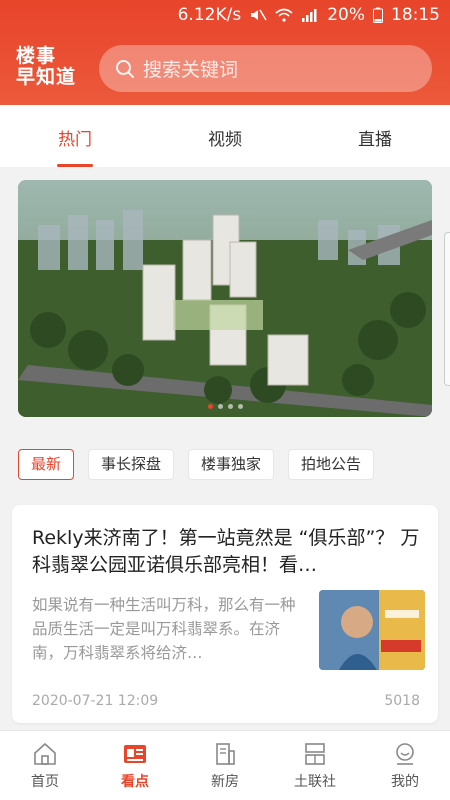 The width and height of the screenshot is (450, 800). I want to click on side-scroll-handle, so click(447, 309).